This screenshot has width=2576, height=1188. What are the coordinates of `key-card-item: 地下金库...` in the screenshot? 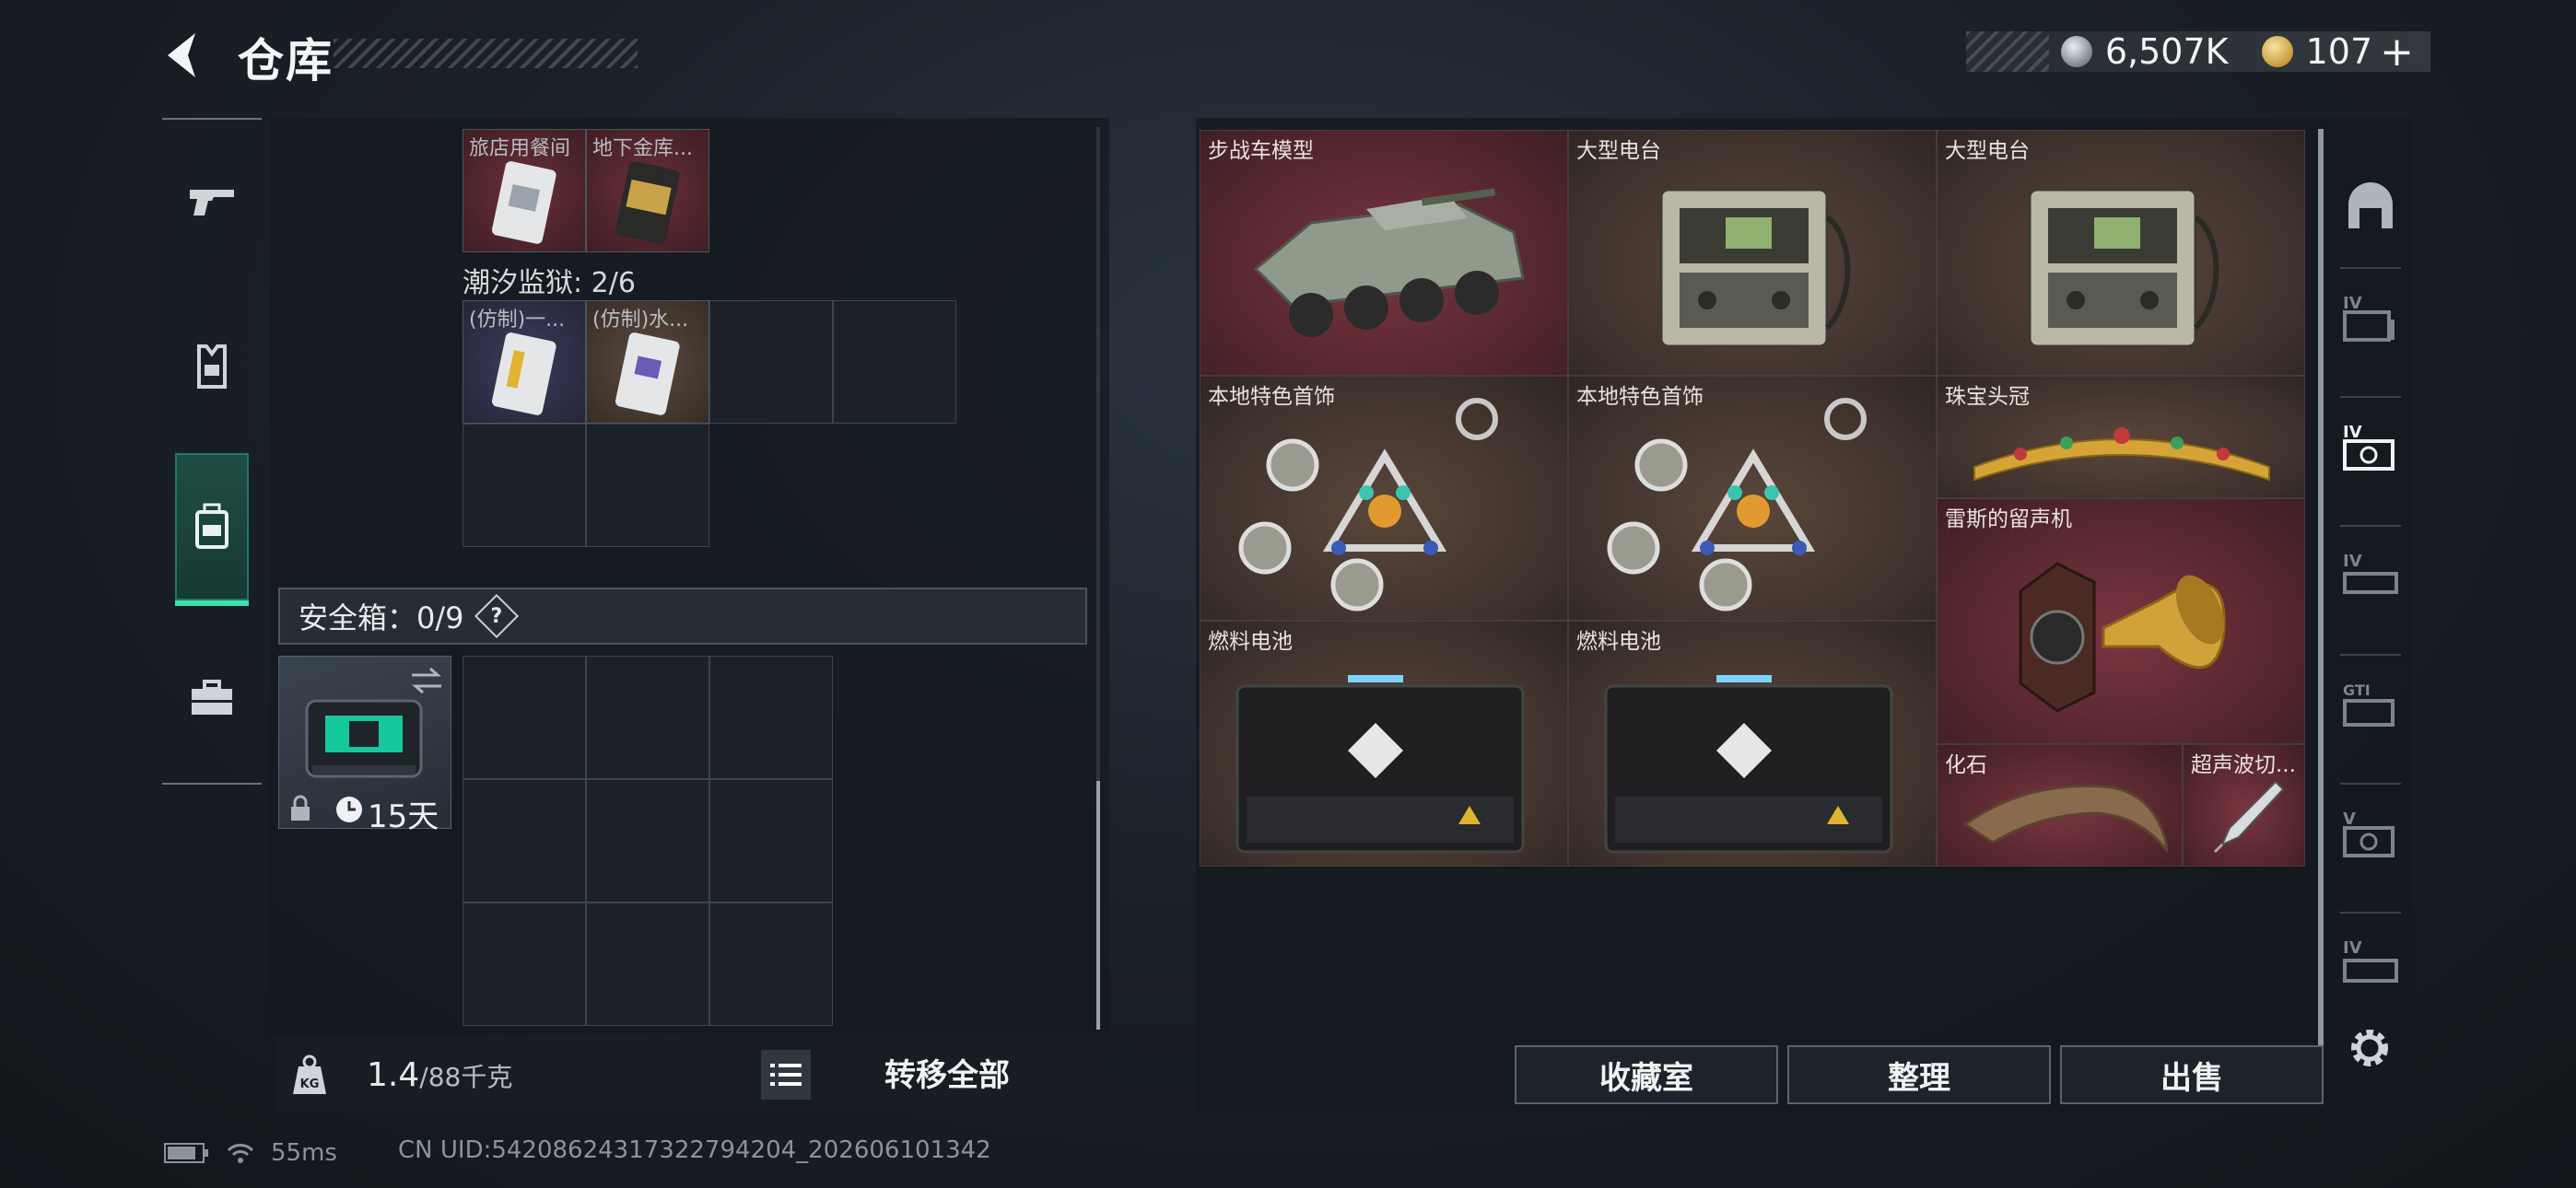 It's located at (647, 190).